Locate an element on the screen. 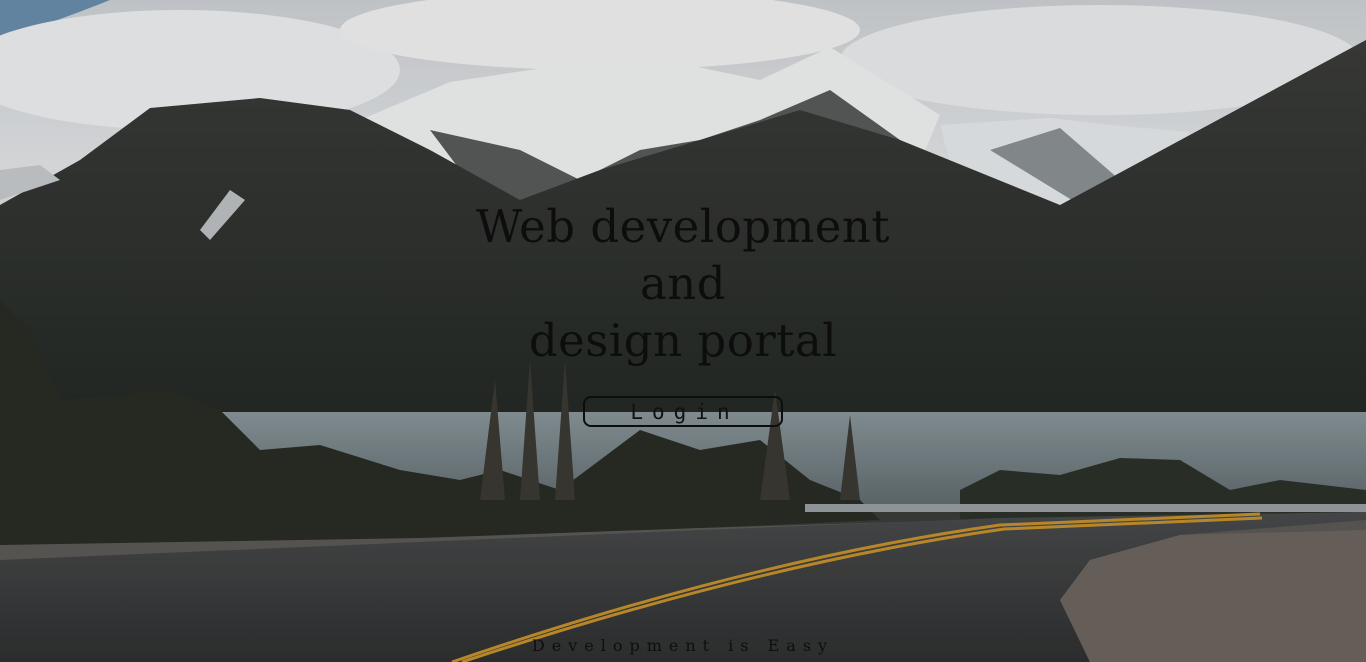 The height and width of the screenshot is (662, 1366). page-title-line-2: and is located at coordinates (683, 283).